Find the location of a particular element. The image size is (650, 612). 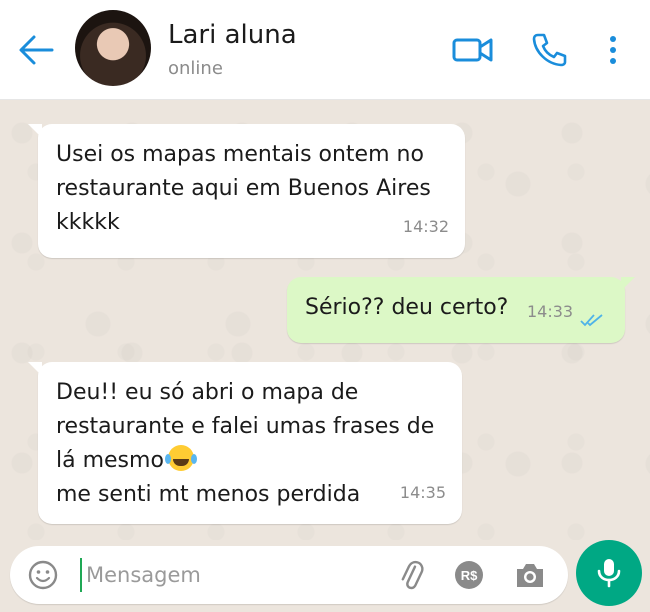

text-cursor is located at coordinates (81, 575).